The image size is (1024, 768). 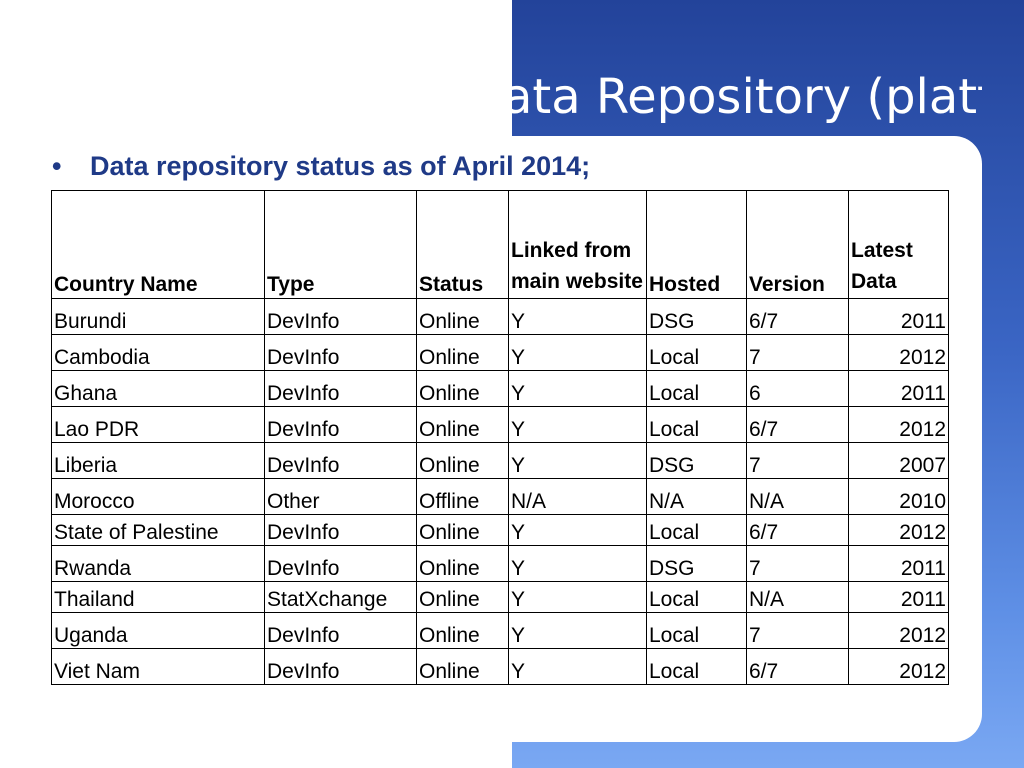 What do you see at coordinates (158, 460) in the screenshot?
I see `cell-country: Liberia` at bounding box center [158, 460].